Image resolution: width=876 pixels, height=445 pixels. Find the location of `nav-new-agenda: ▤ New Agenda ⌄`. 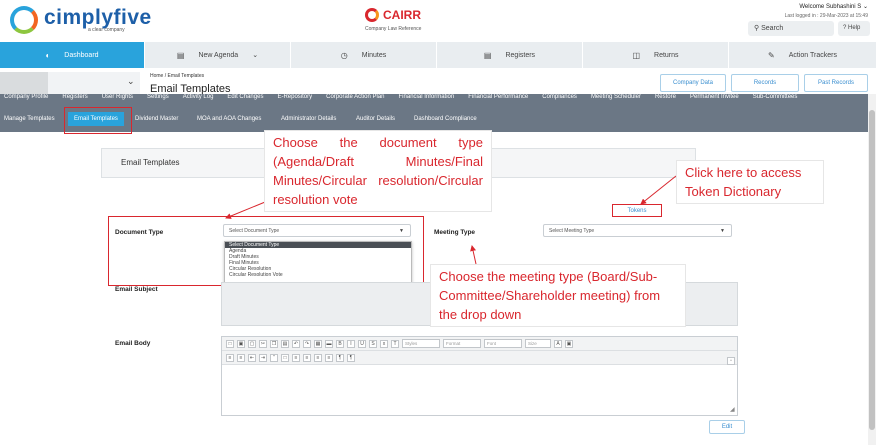

nav-new-agenda: ▤ New Agenda ⌄ is located at coordinates (218, 55).